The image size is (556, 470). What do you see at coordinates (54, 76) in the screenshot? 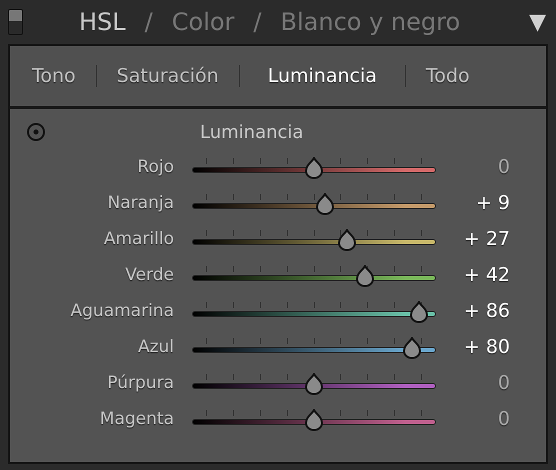
I see `mode-tab: Tono` at bounding box center [54, 76].